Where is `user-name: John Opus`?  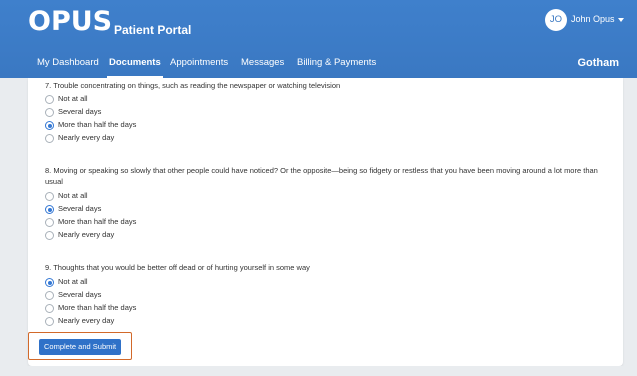
user-name: John Opus is located at coordinates (593, 19).